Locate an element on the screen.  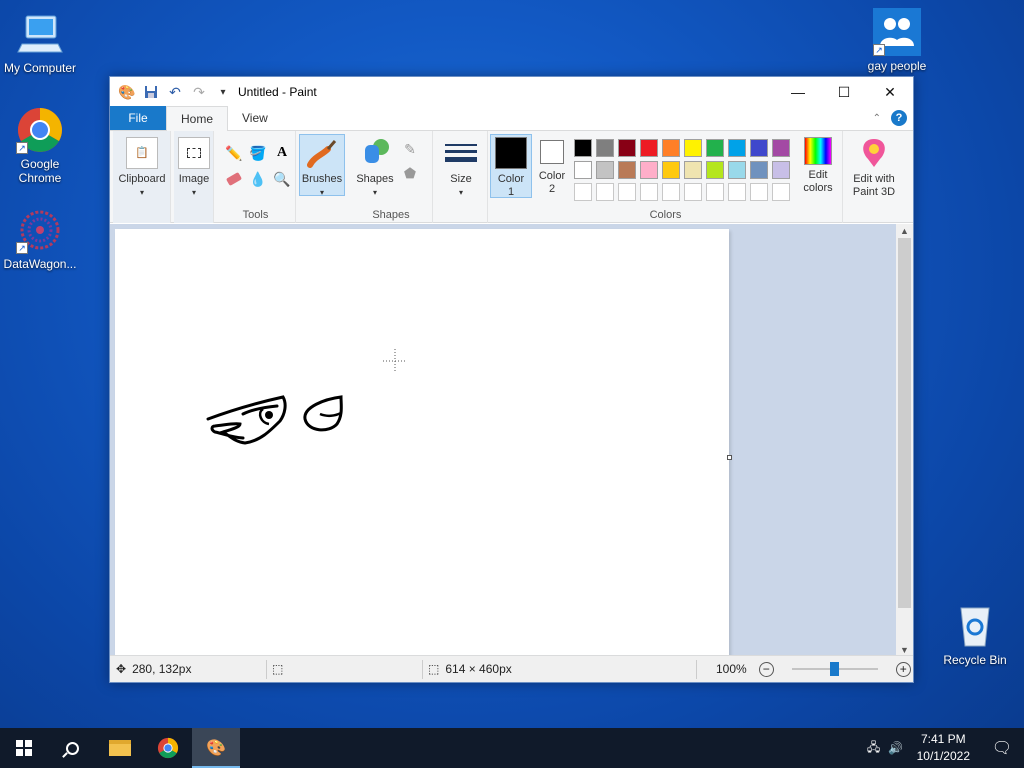
clock-time: 7:41 PM is located at coordinates (943, 739).